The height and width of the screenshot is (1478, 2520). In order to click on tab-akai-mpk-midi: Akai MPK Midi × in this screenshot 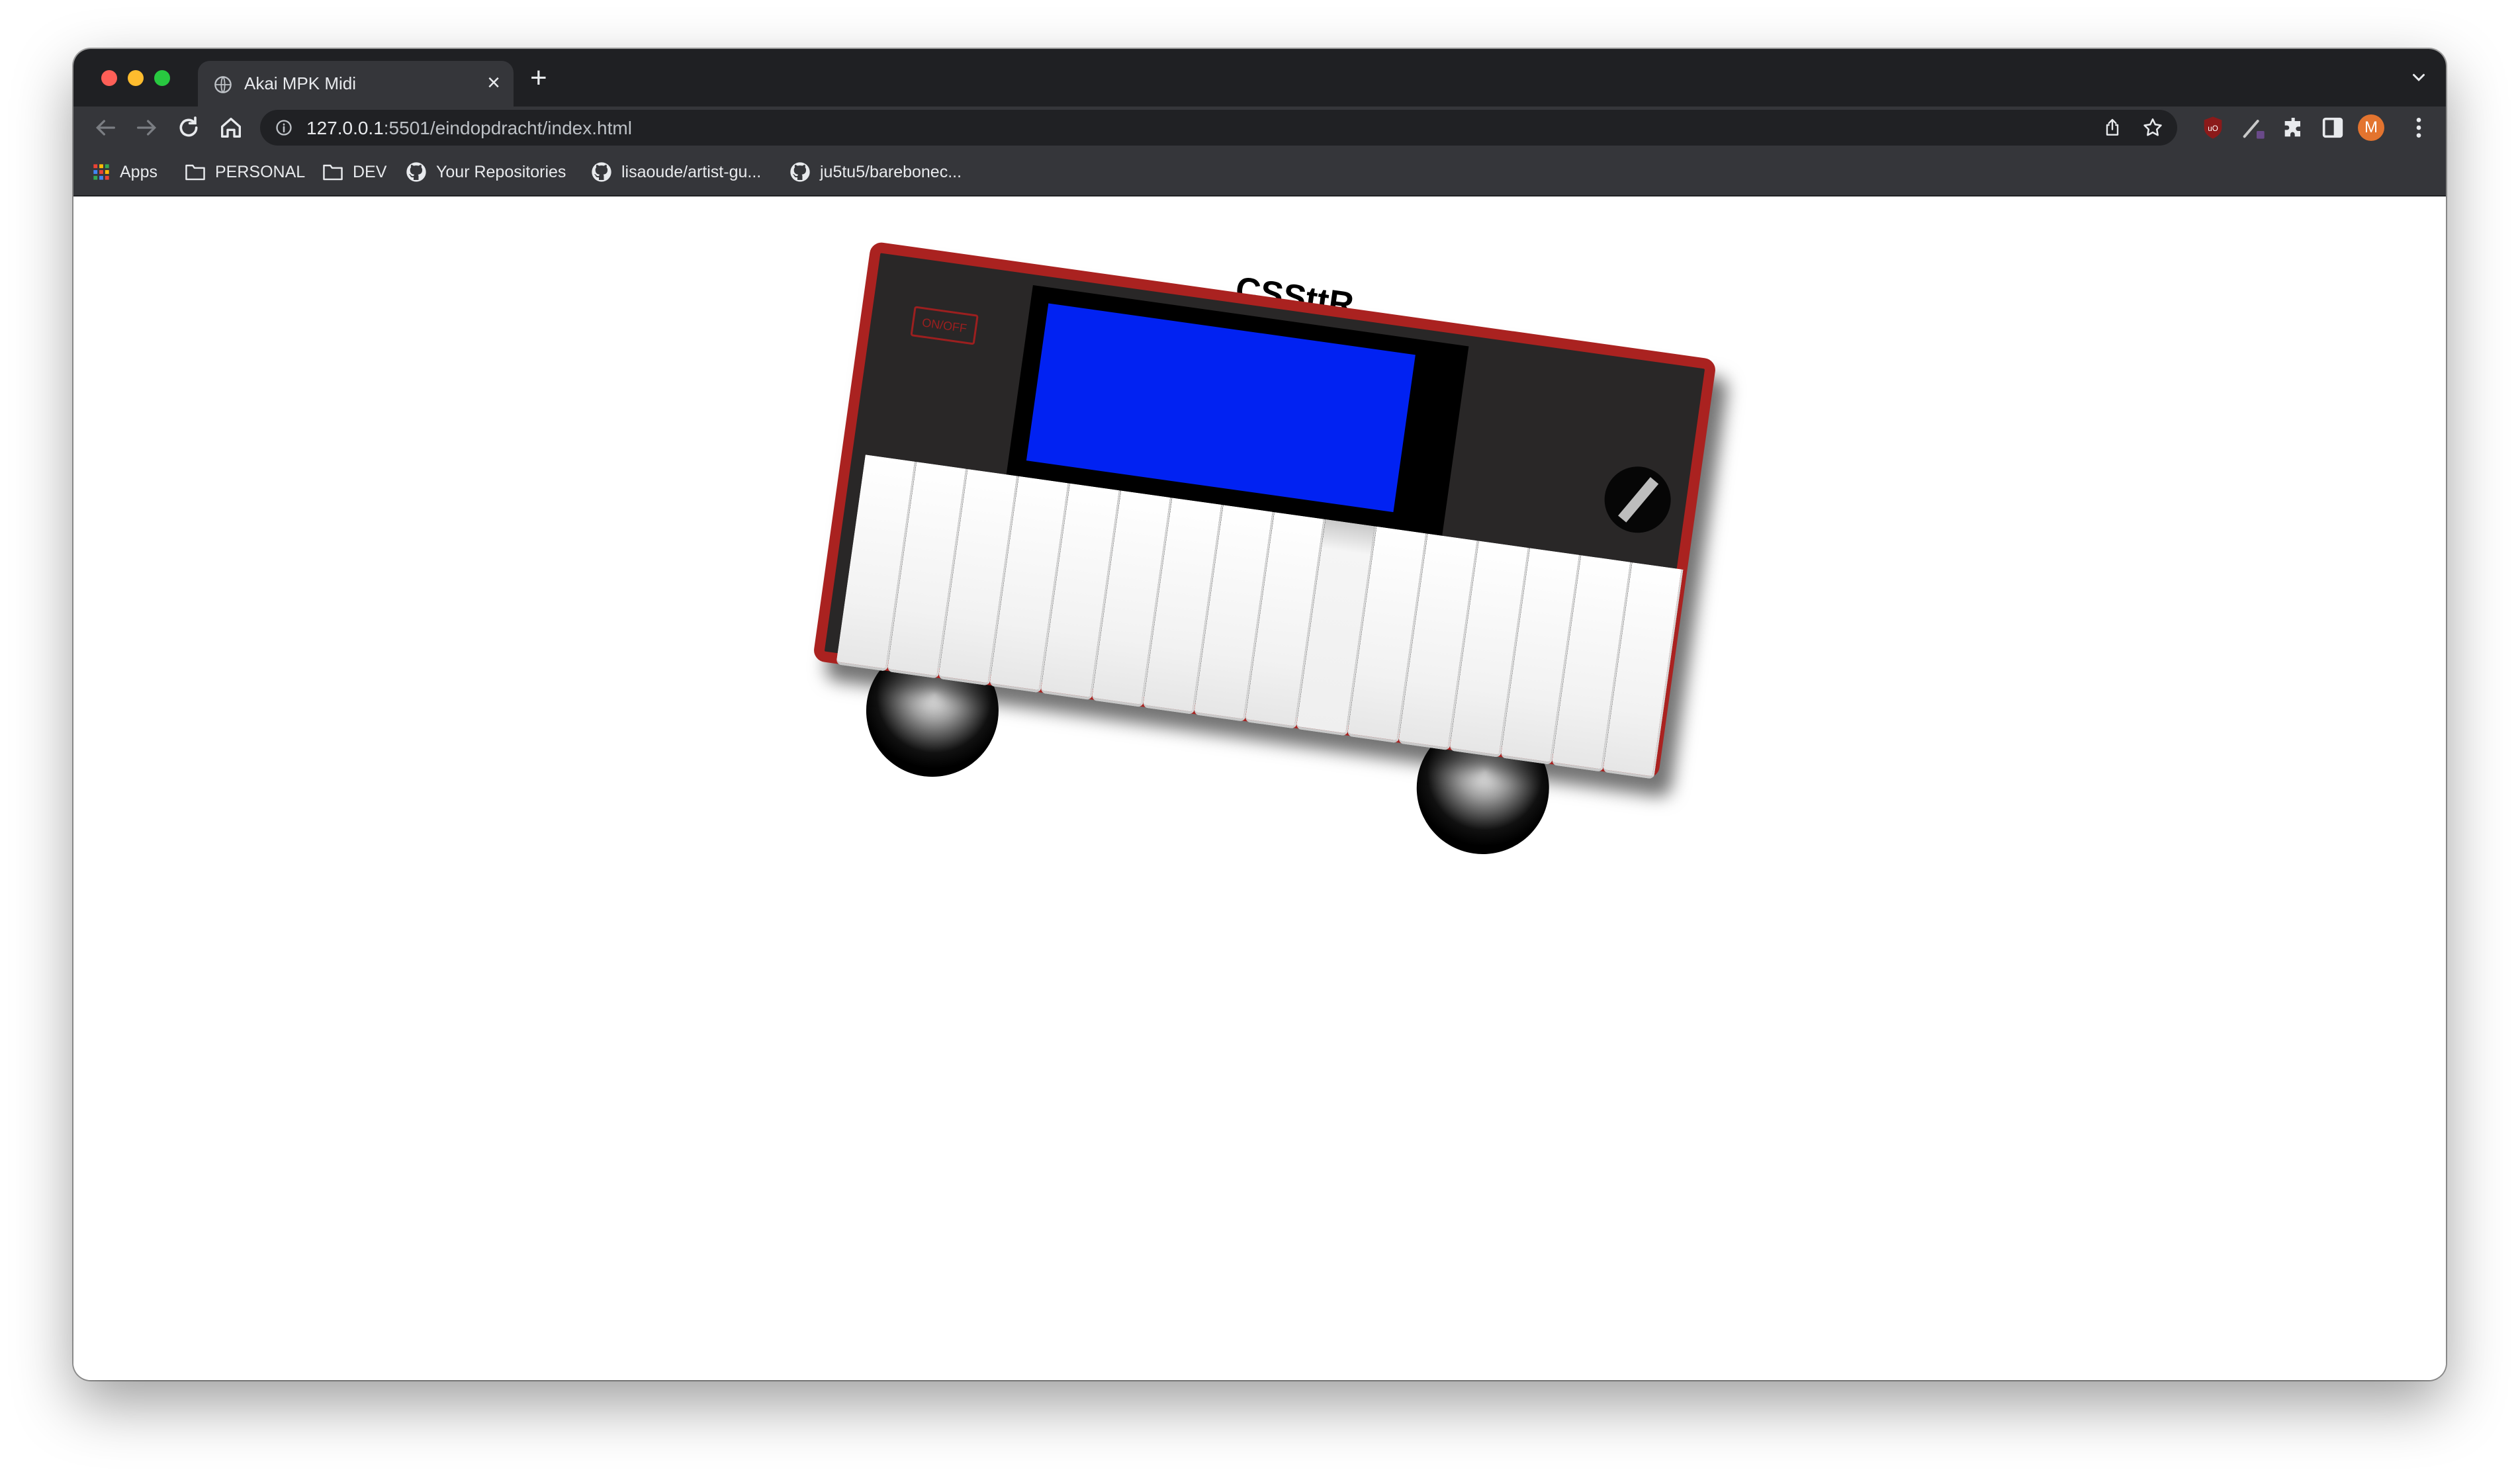, I will do `click(356, 84)`.